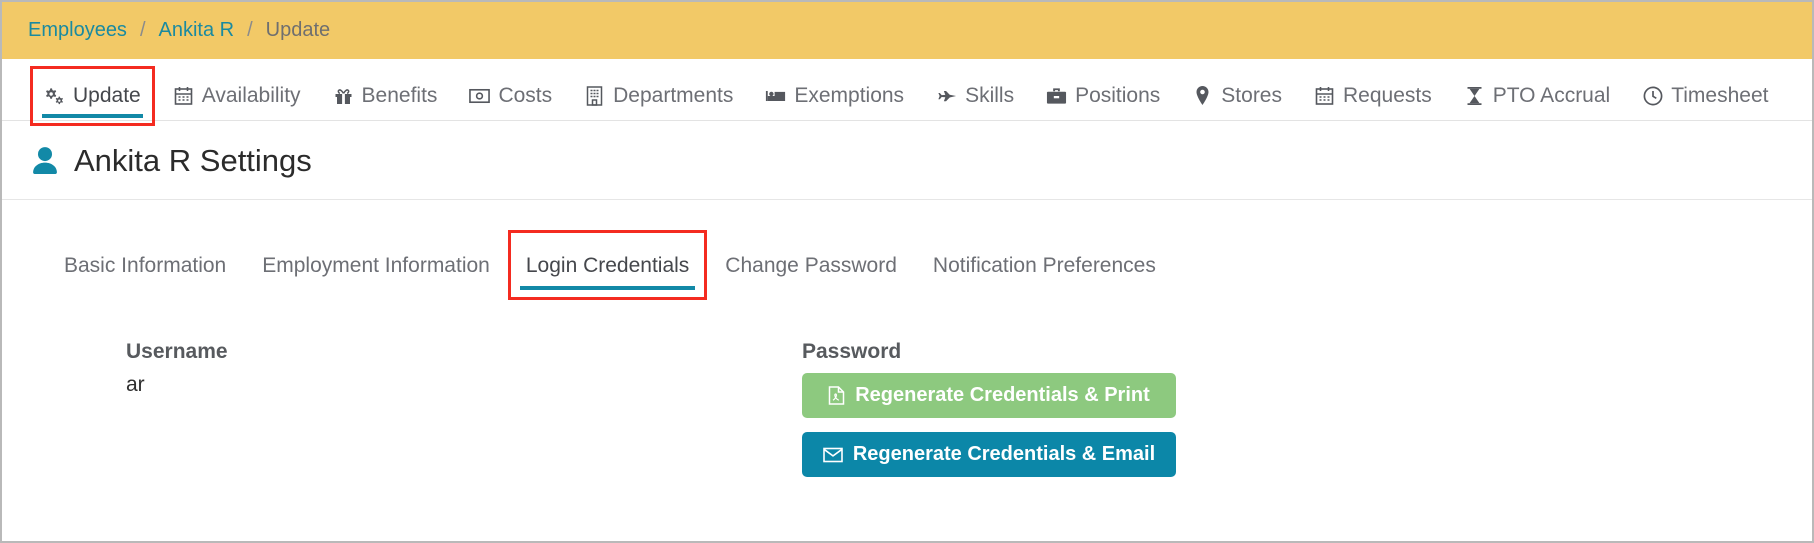 Image resolution: width=1814 pixels, height=543 pixels. I want to click on tab-label: Departments, so click(673, 95).